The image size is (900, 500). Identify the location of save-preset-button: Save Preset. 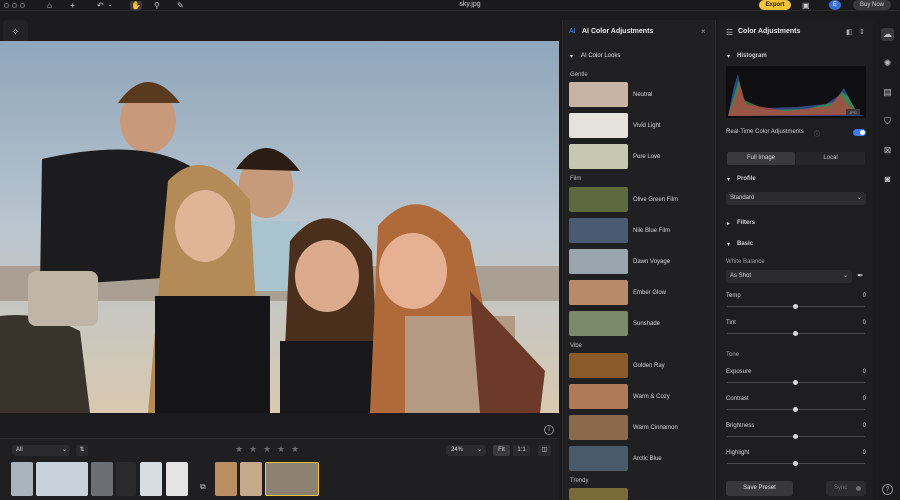
(759, 488).